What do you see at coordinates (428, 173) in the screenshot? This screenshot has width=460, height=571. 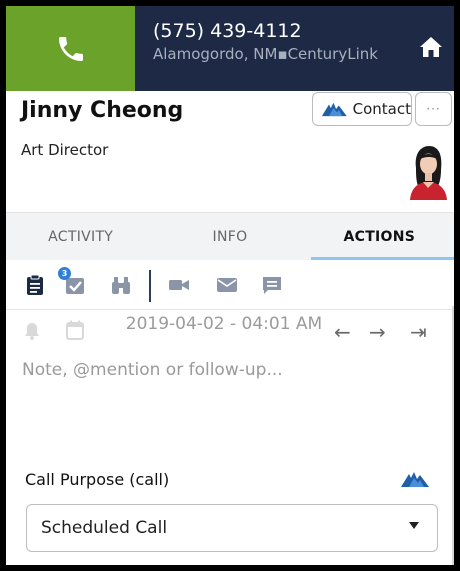 I see `avatar` at bounding box center [428, 173].